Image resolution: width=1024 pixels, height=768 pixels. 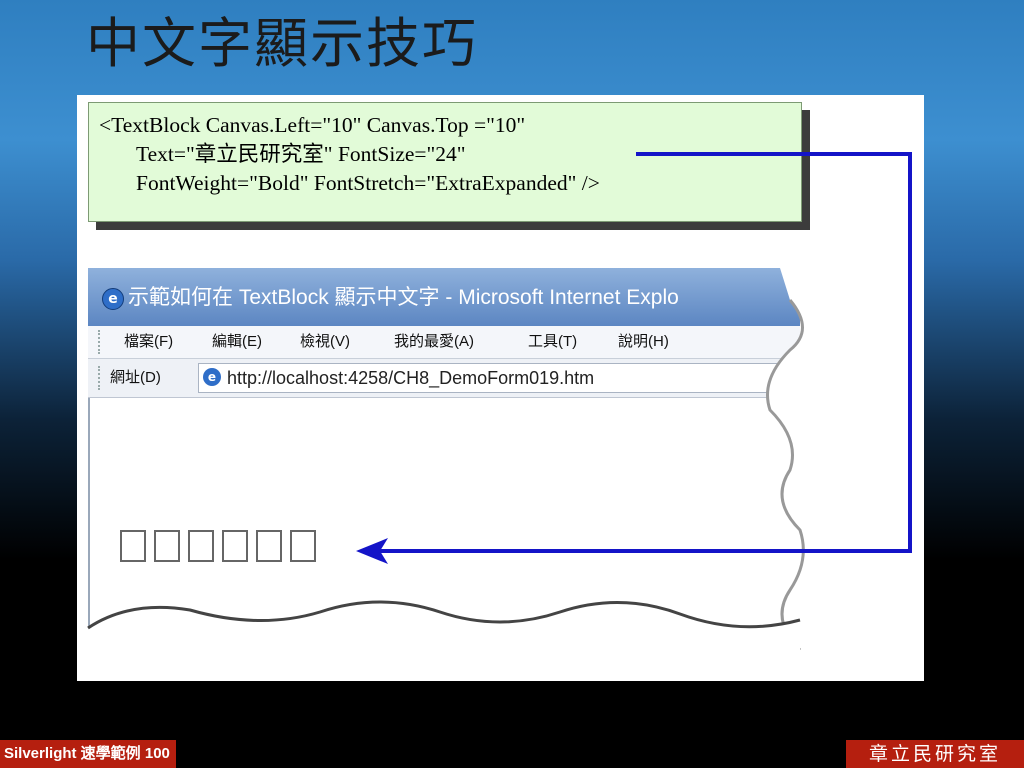 What do you see at coordinates (935, 754) in the screenshot?
I see `footer-right-label: 章立民研究室` at bounding box center [935, 754].